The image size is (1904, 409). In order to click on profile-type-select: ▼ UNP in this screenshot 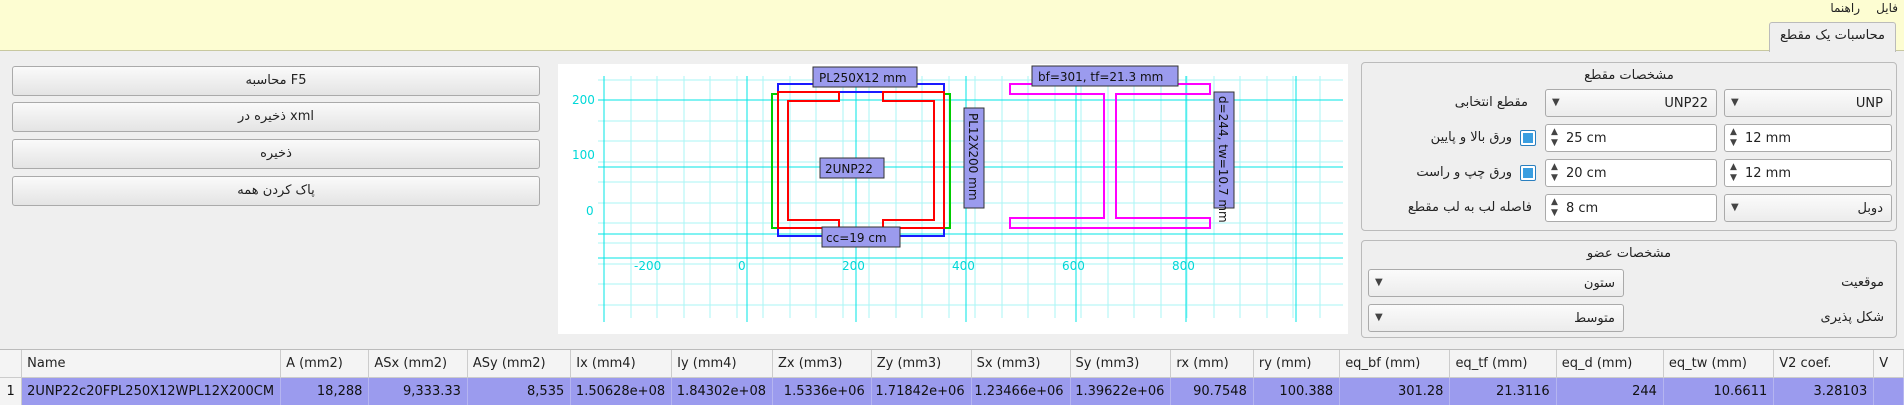, I will do `click(1808, 103)`.